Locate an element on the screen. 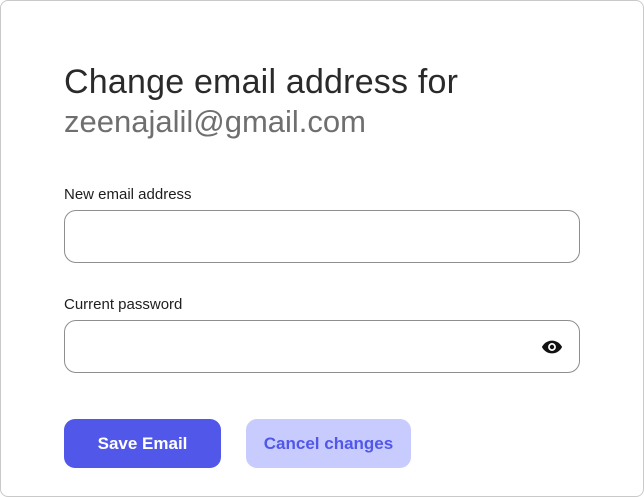 This screenshot has height=497, width=644. page-title: Change email address for is located at coordinates (261, 82).